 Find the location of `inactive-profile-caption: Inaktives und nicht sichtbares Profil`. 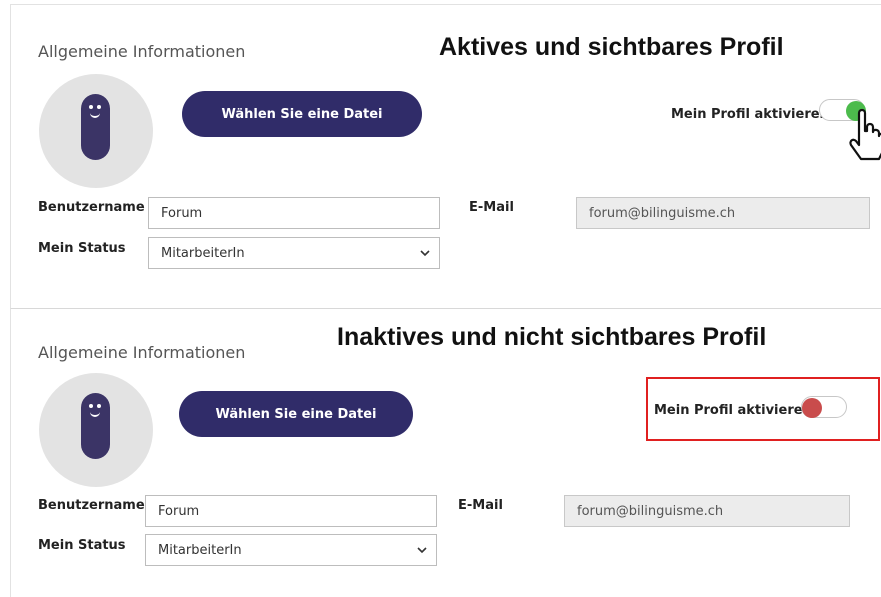

inactive-profile-caption: Inaktives und nicht sichtbares Profil is located at coordinates (552, 337).